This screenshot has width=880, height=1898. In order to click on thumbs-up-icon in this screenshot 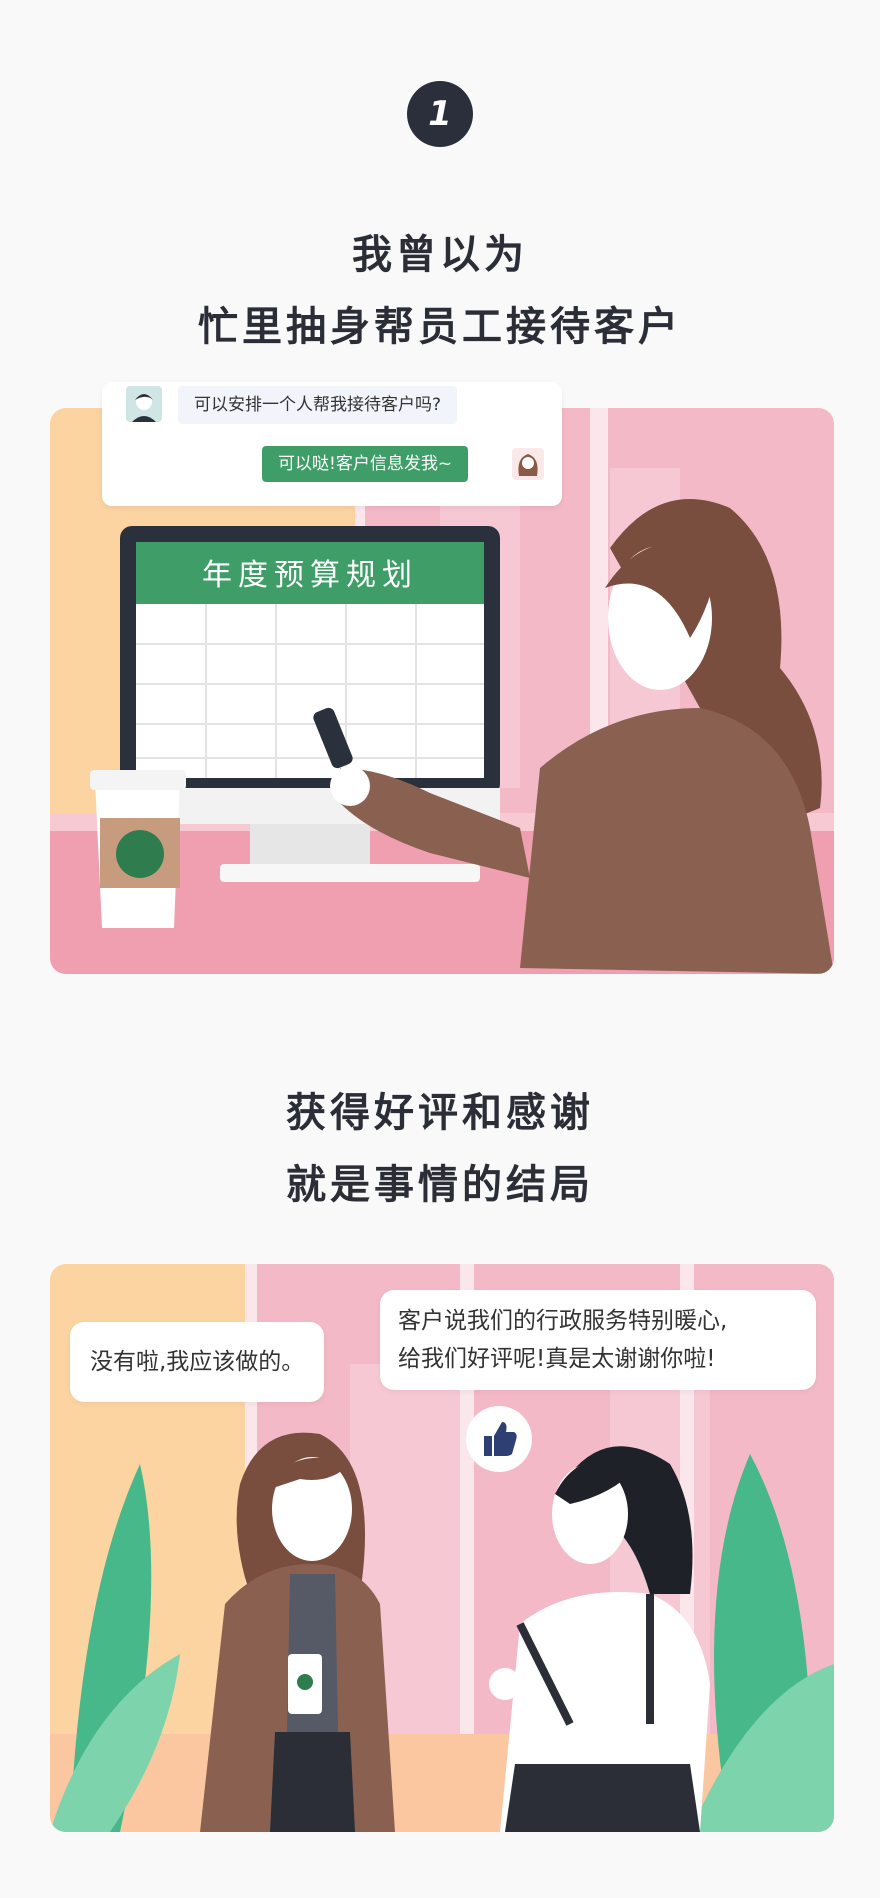, I will do `click(499, 1439)`.